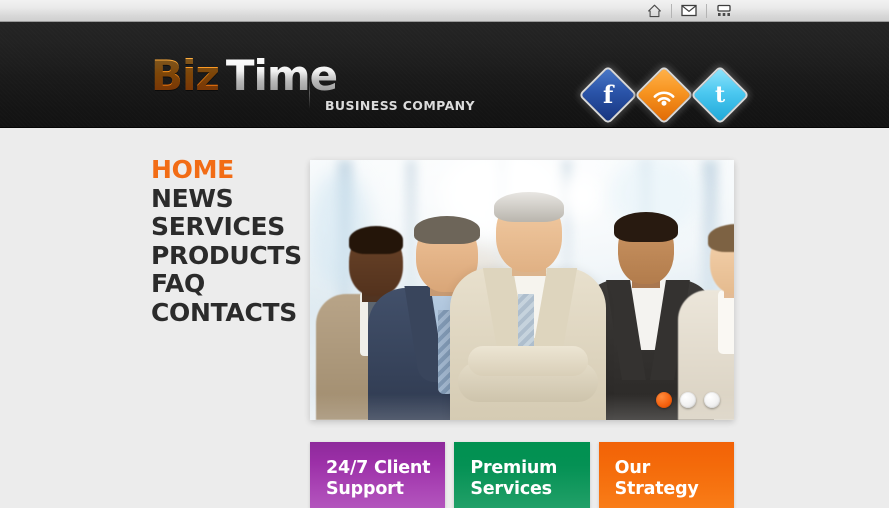 The width and height of the screenshot is (889, 508). What do you see at coordinates (656, 489) in the screenshot?
I see `promo-line-2: Strategy` at bounding box center [656, 489].